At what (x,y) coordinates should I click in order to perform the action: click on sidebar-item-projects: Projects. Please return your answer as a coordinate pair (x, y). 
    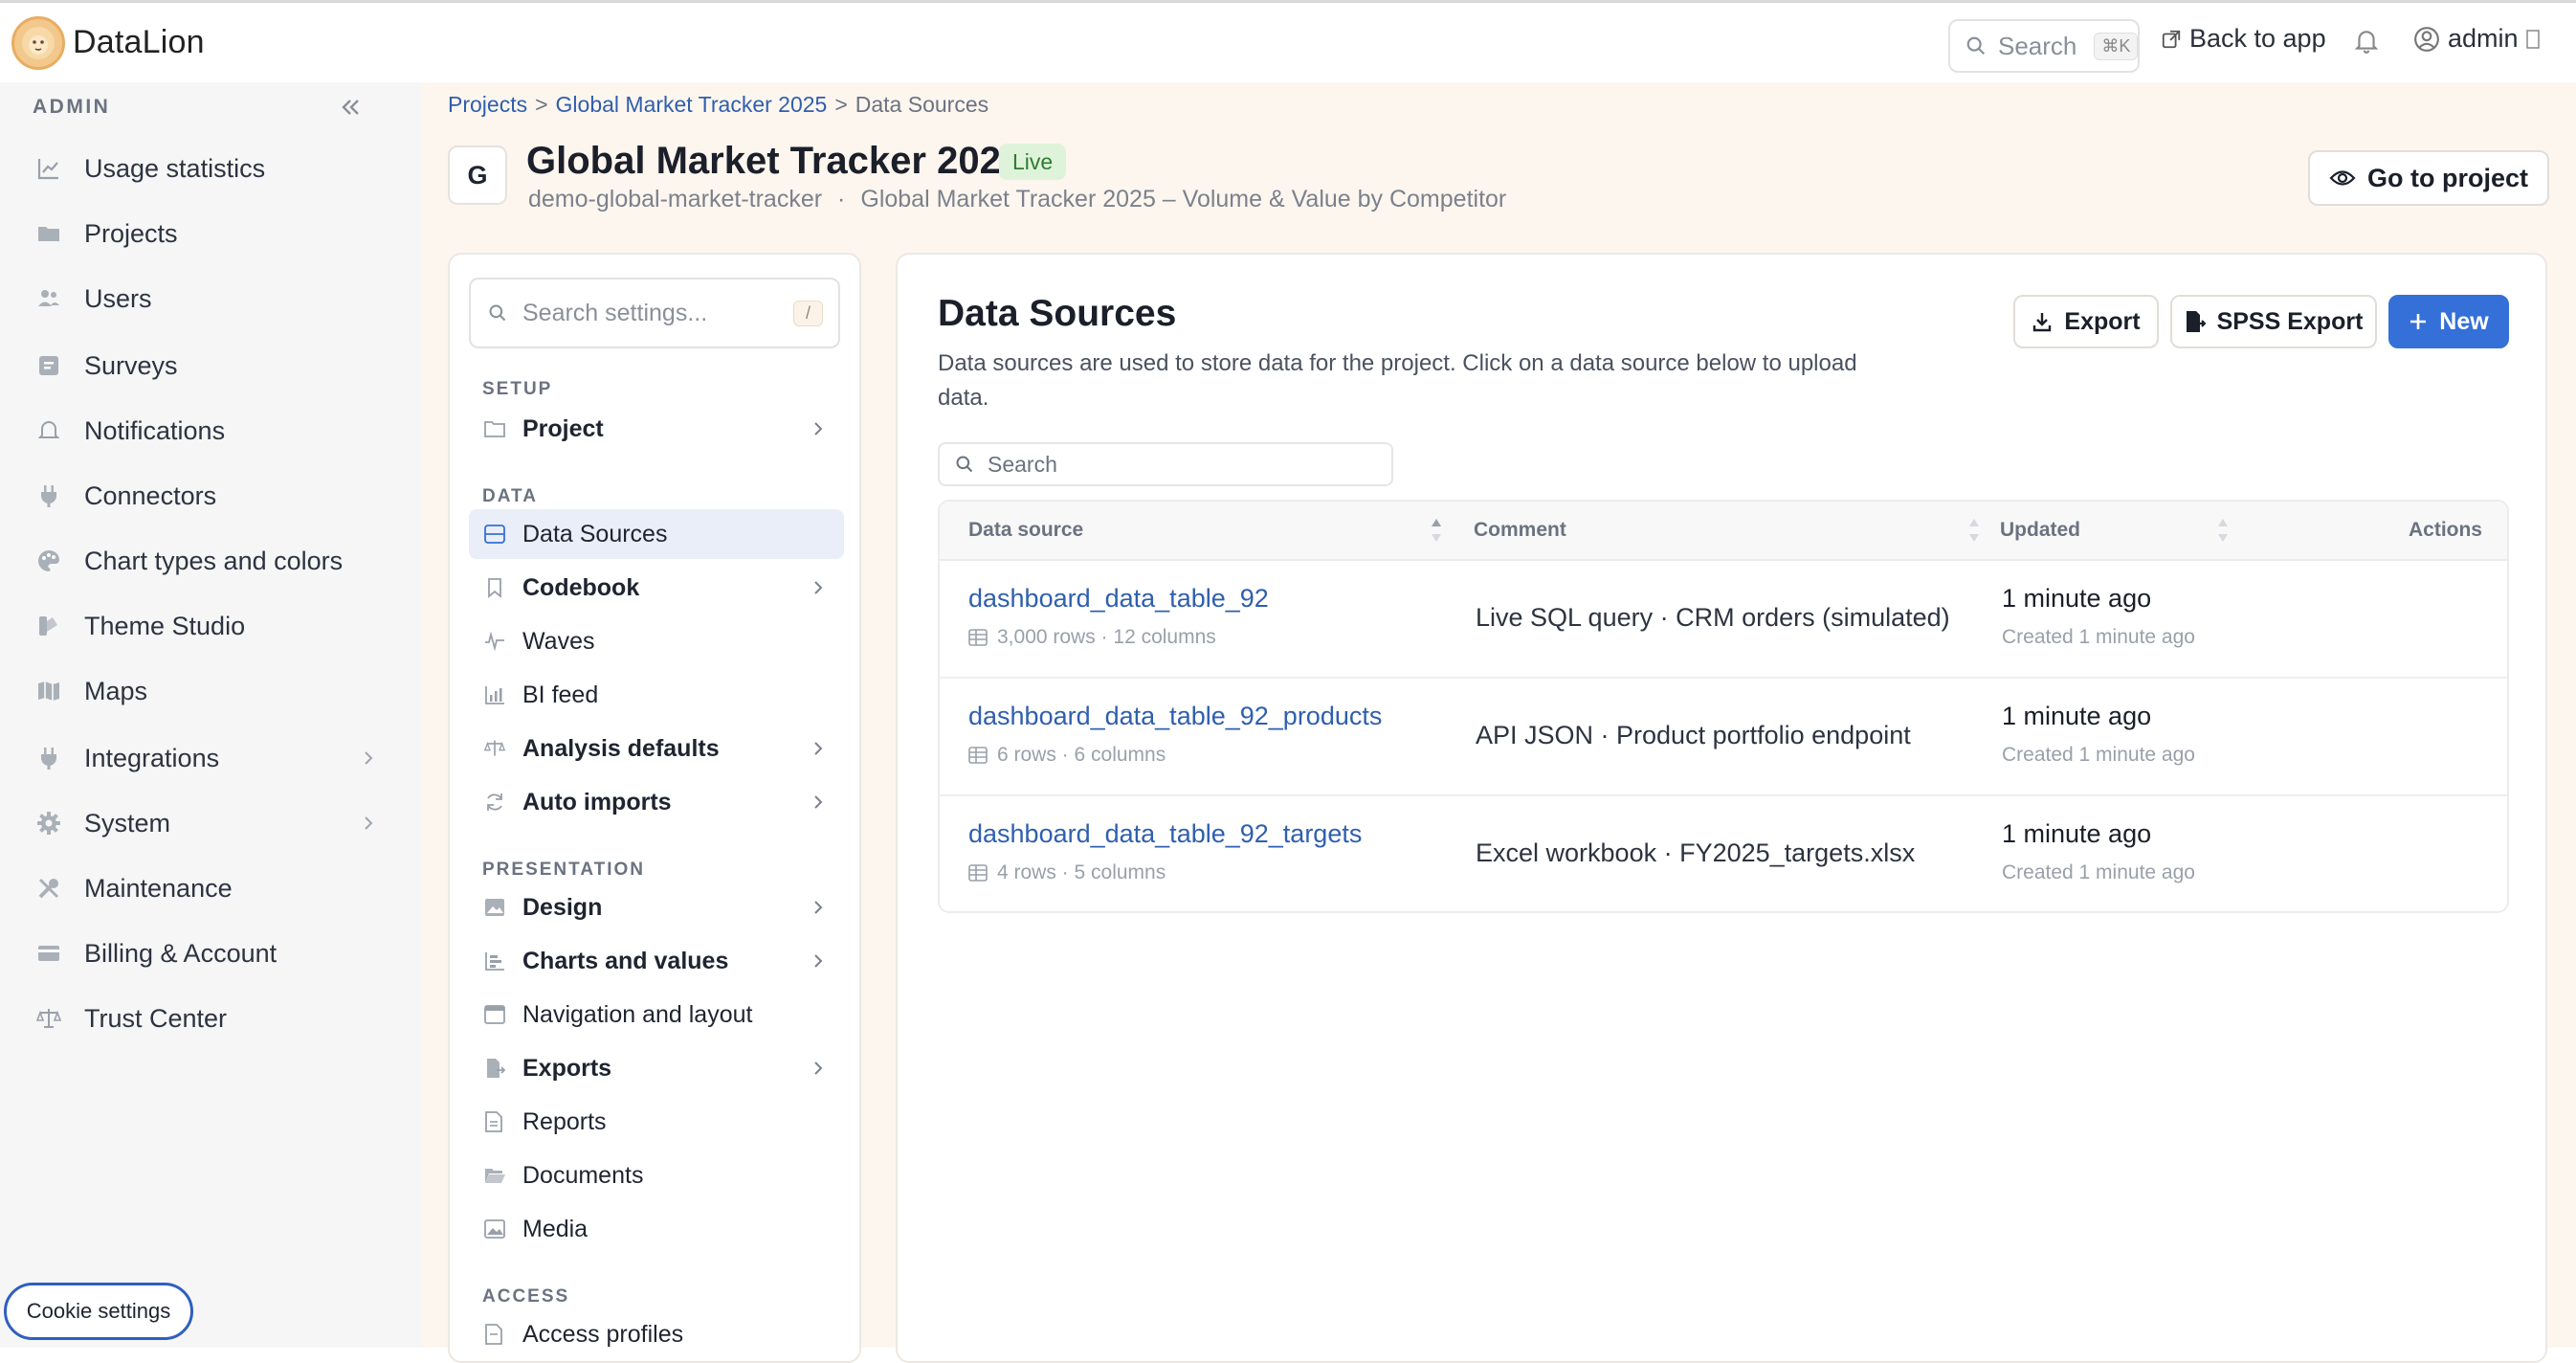
    Looking at the image, I should click on (210, 233).